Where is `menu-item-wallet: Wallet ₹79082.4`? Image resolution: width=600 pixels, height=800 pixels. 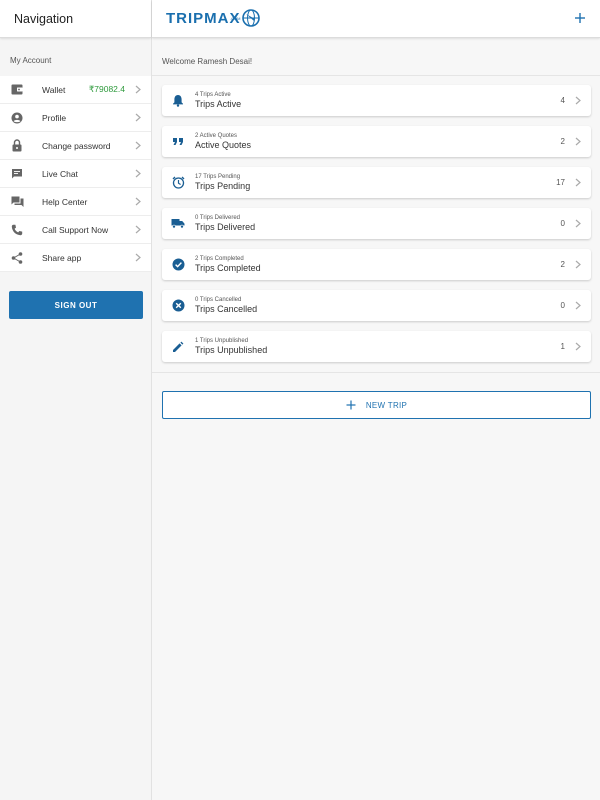 menu-item-wallet: Wallet ₹79082.4 is located at coordinates (75, 90).